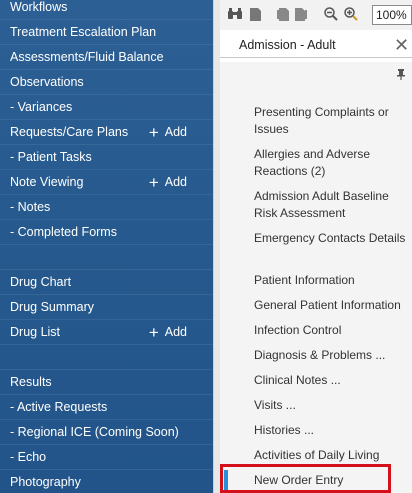 Image resolution: width=412 pixels, height=493 pixels. I want to click on nav-drug-list: Drug List + Add, so click(106, 332).